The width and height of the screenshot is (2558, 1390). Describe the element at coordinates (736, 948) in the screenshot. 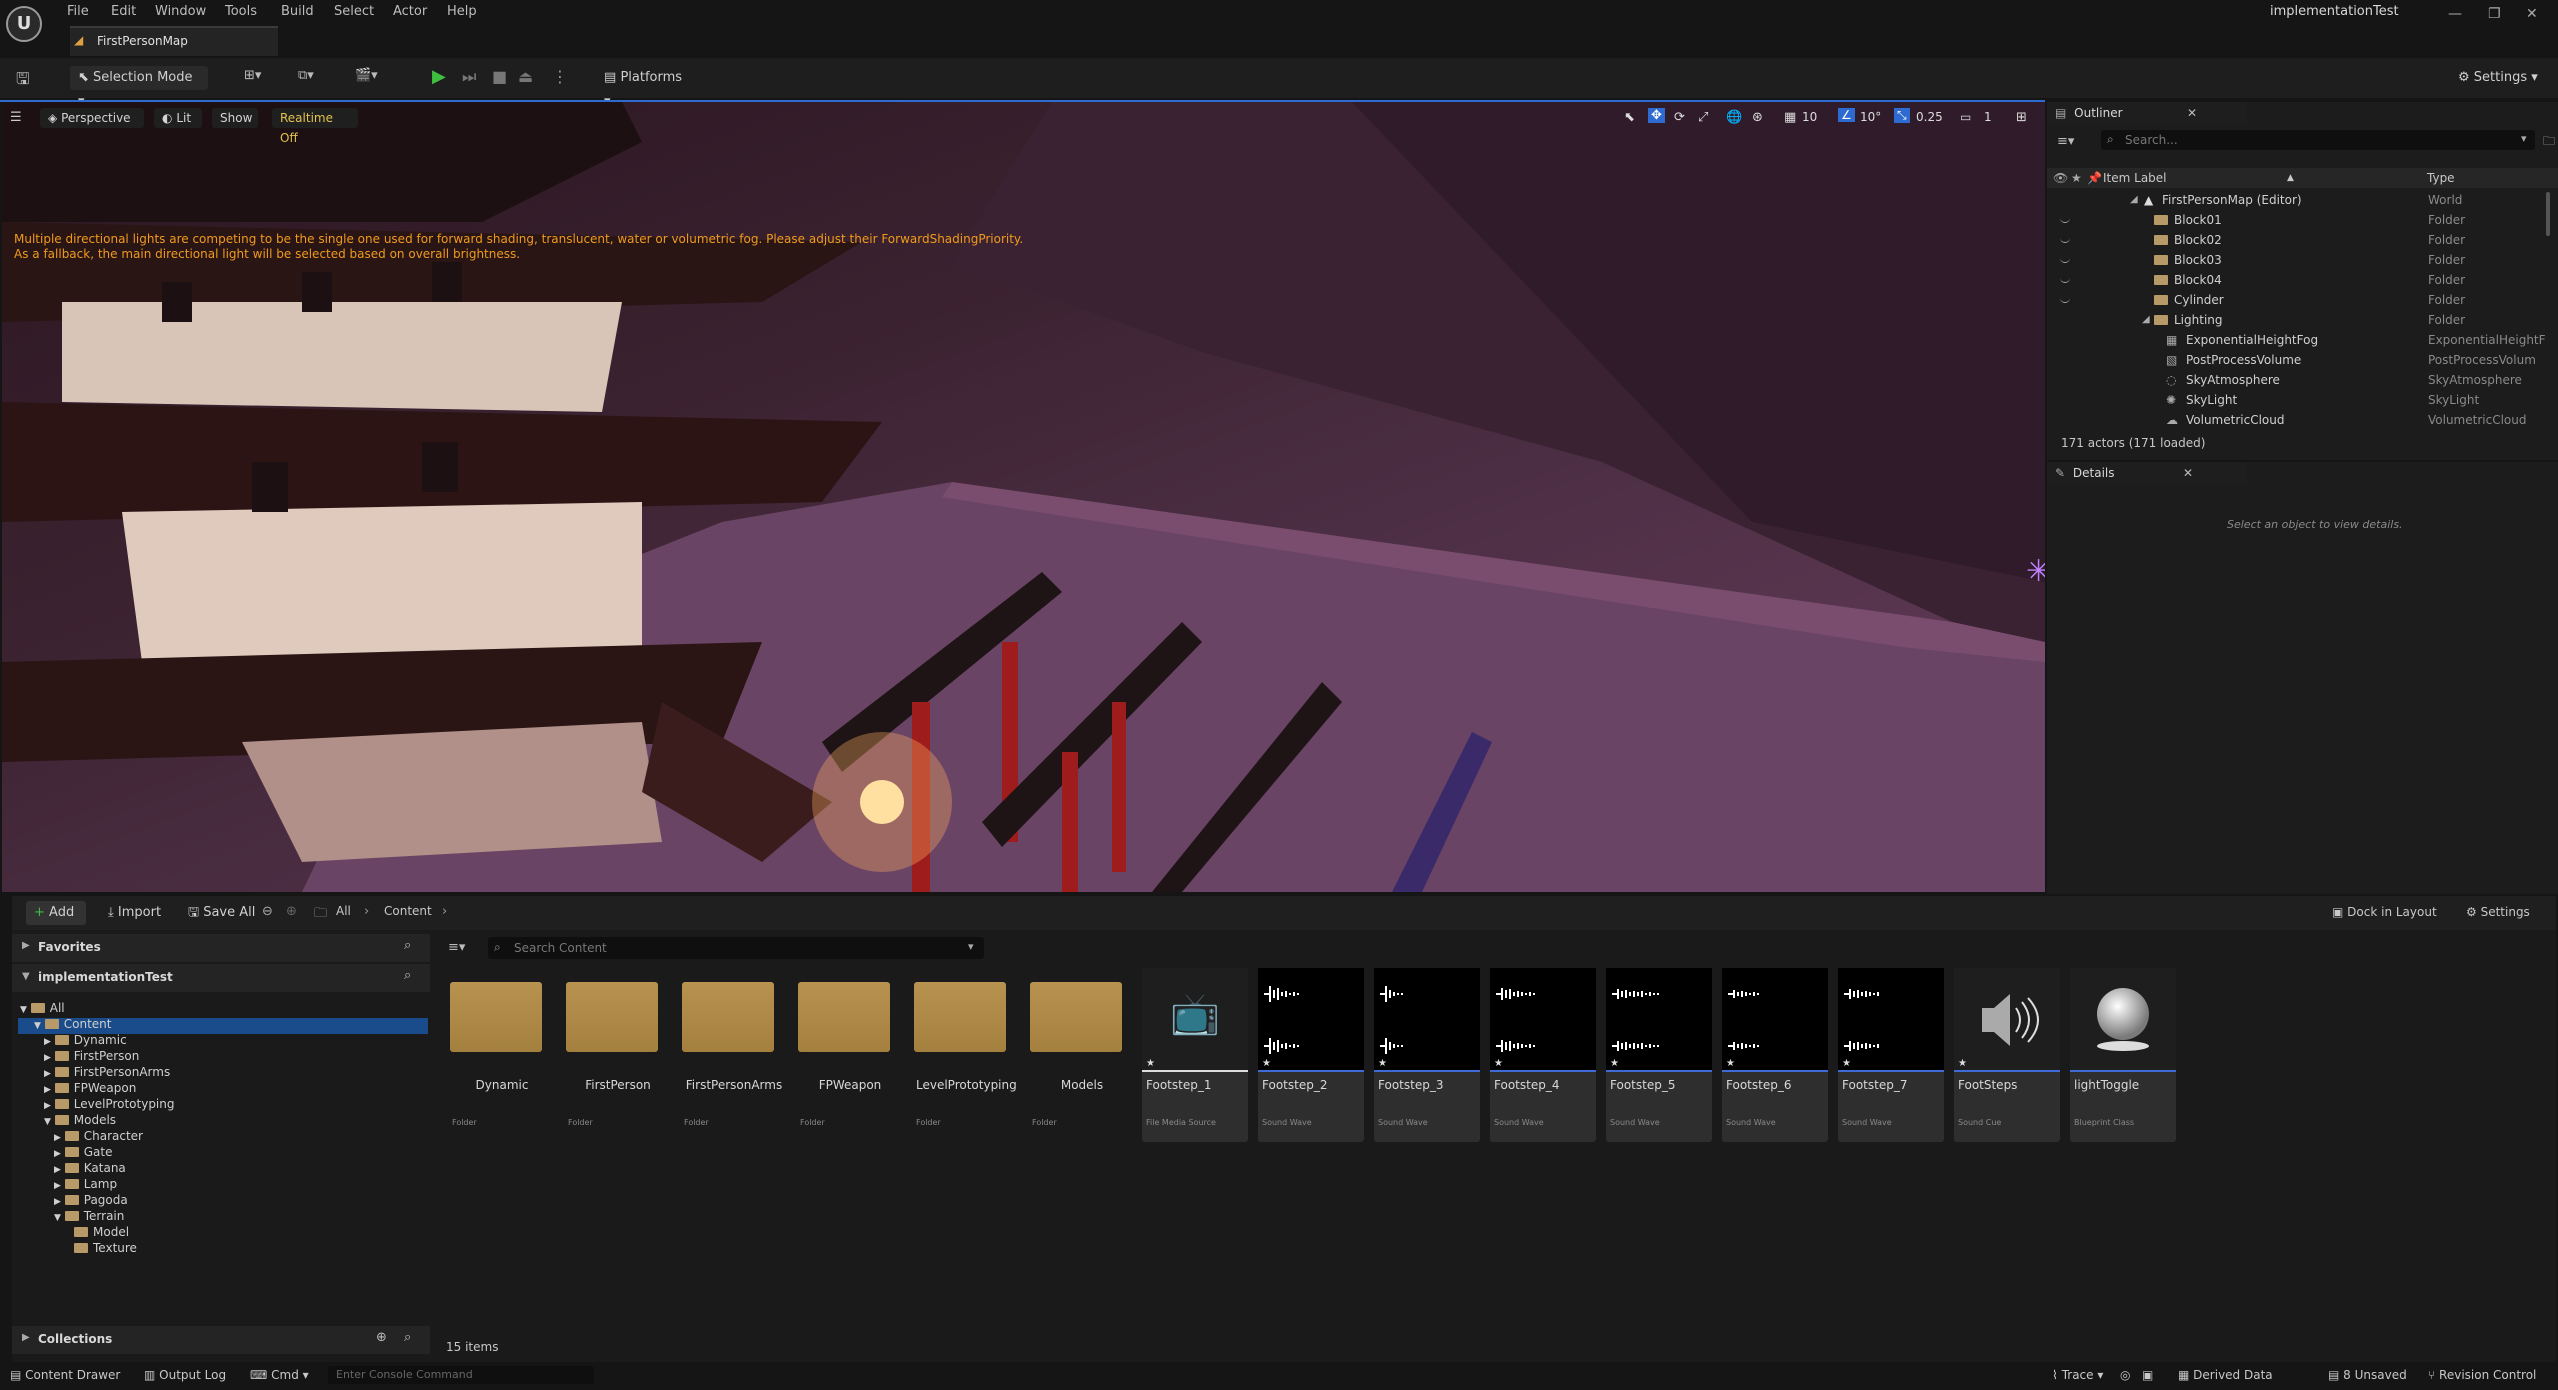

I see `content-search-input: ⌕ Search Content ▾` at that location.